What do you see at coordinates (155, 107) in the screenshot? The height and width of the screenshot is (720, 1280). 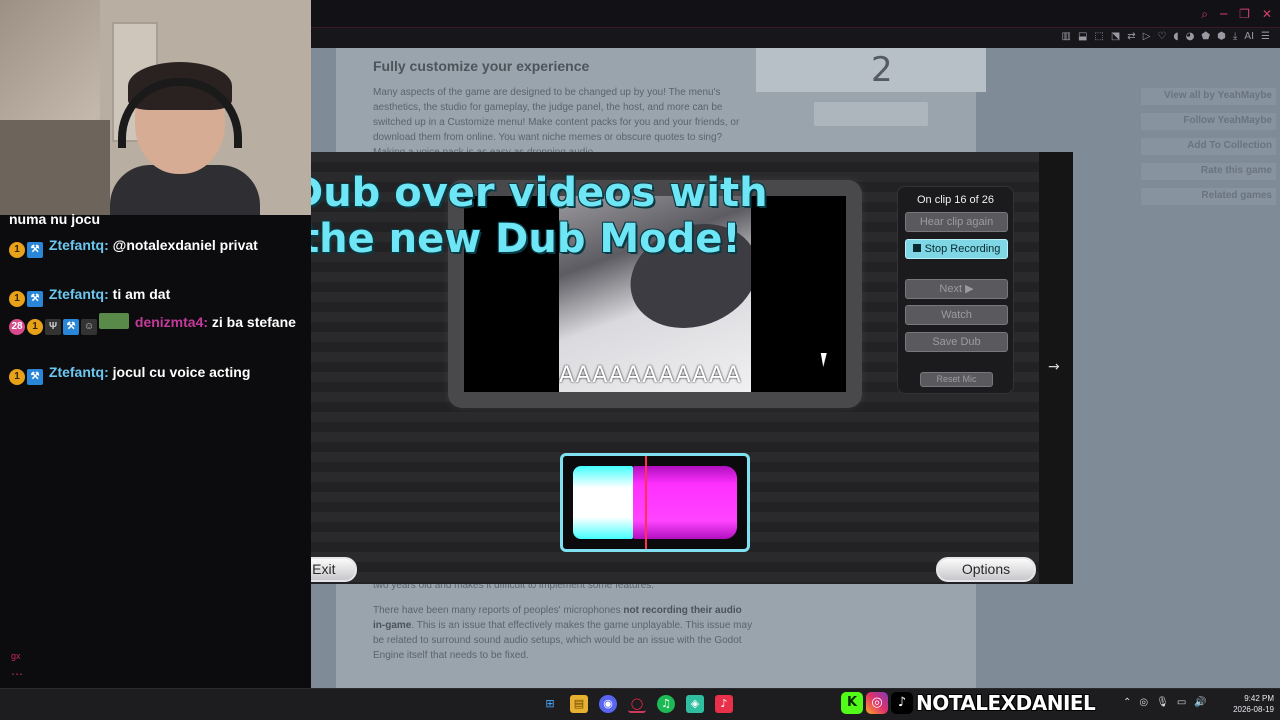 I see `webcam-feed` at bounding box center [155, 107].